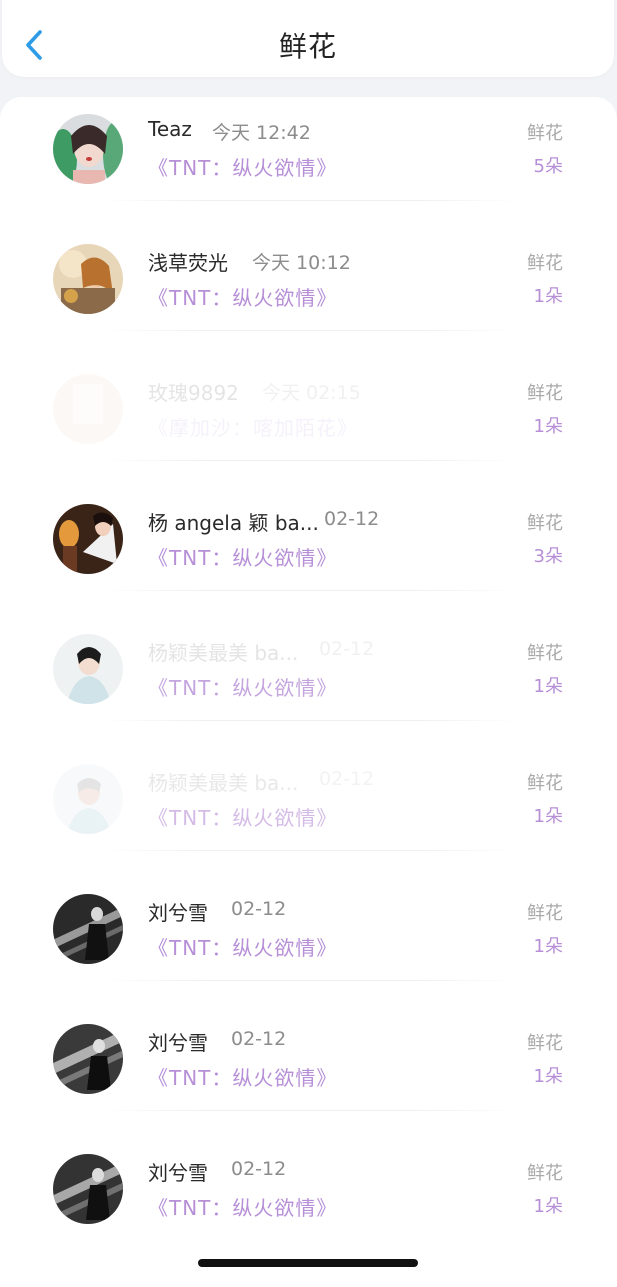 The width and height of the screenshot is (617, 1287). Describe the element at coordinates (307, 46) in the screenshot. I see `page-title: 鲜花` at that location.